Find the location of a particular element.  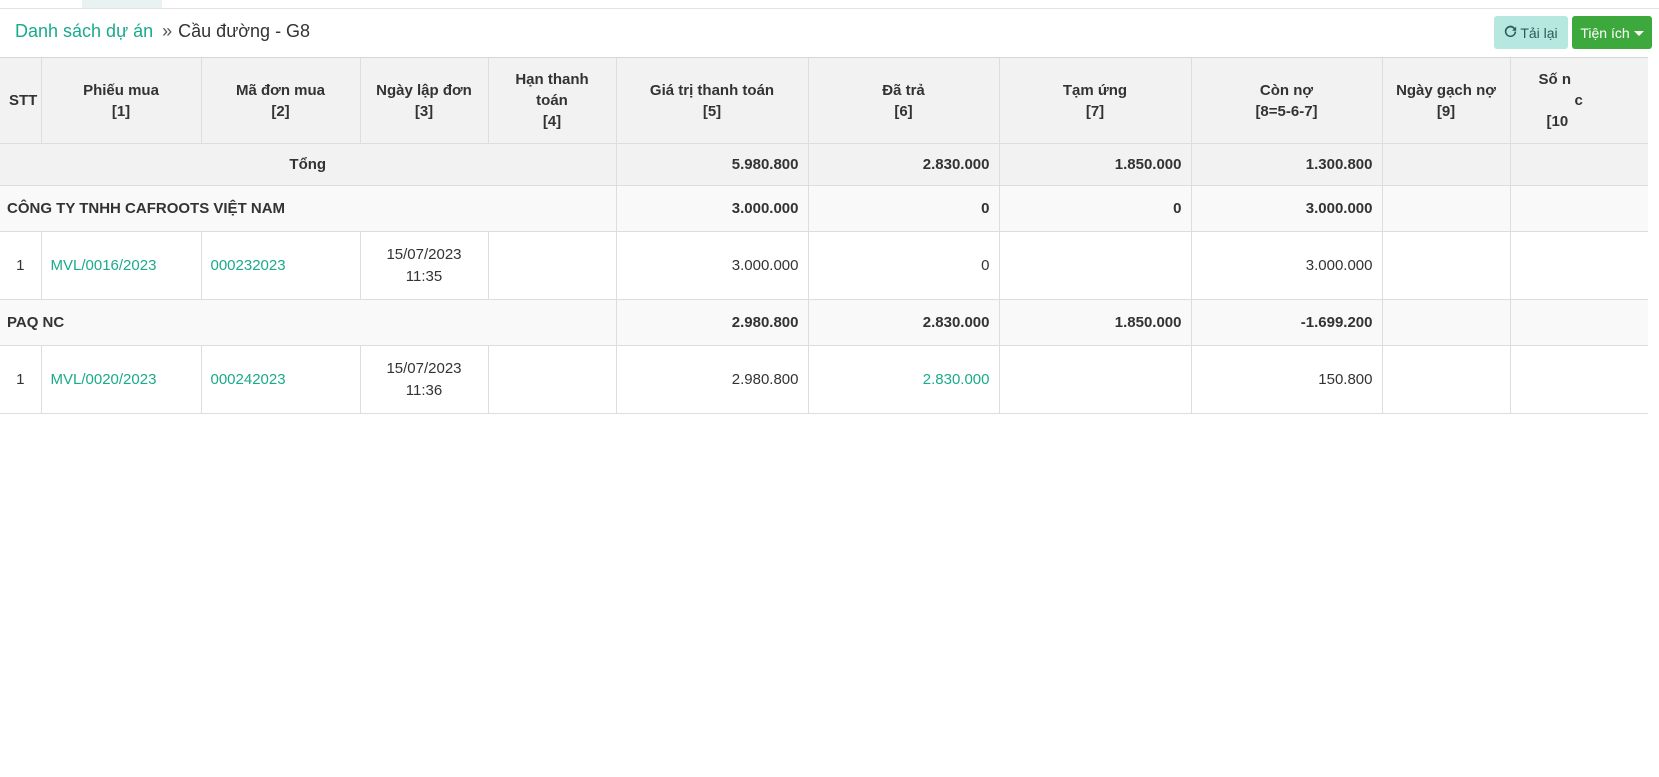

payment-value: 2.980.800 is located at coordinates (712, 379).